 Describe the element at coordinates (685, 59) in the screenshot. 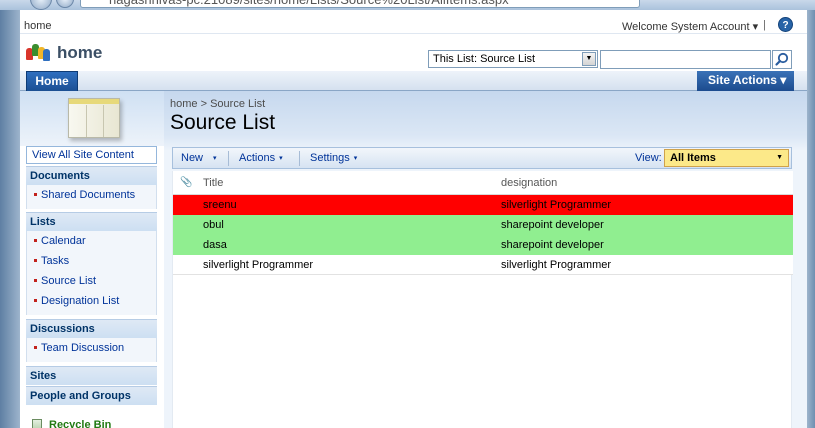

I see `search-input` at that location.